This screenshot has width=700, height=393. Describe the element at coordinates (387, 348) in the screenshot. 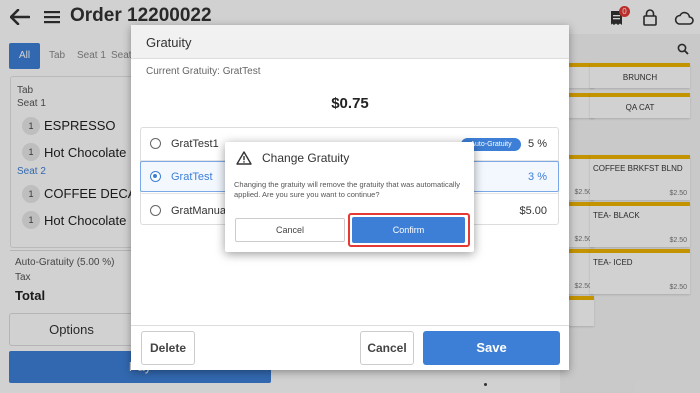

I see `cancel-button: Cancel` at that location.